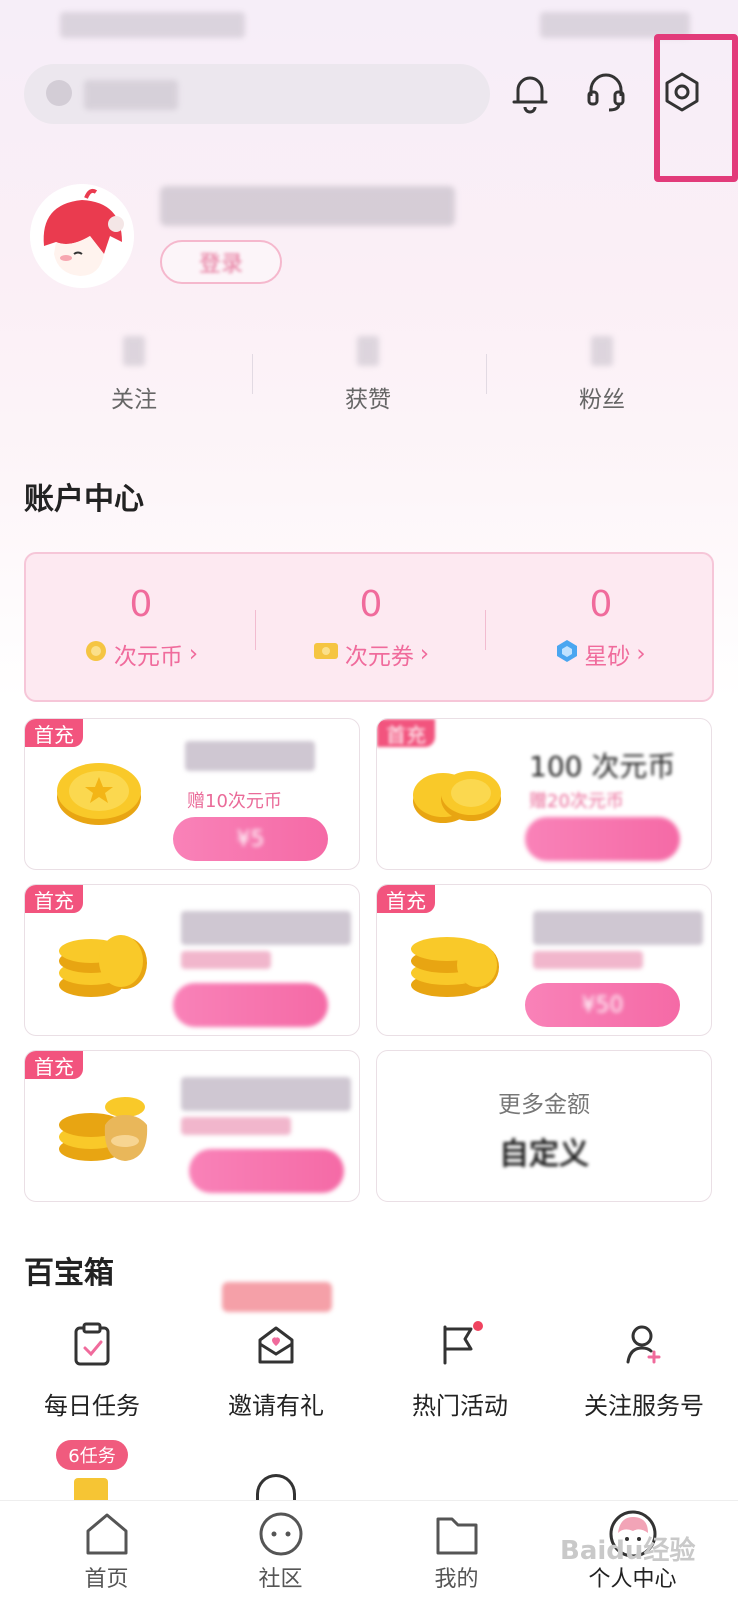 The width and height of the screenshot is (738, 1600). What do you see at coordinates (276, 1487) in the screenshot?
I see `headset-partial-icon` at bounding box center [276, 1487].